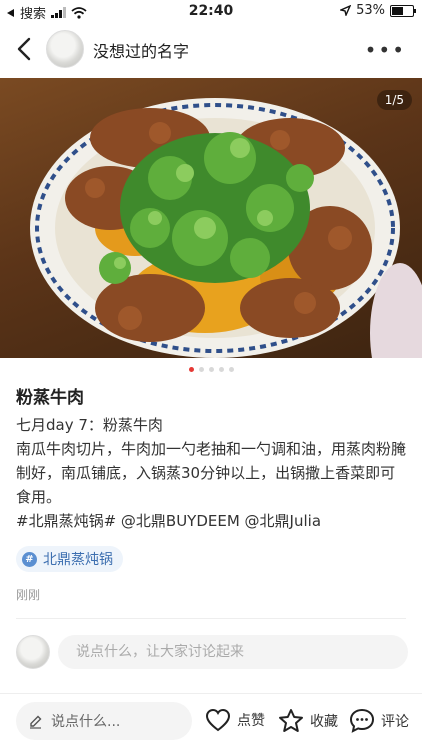  What do you see at coordinates (65, 49) in the screenshot?
I see `author-avatar` at bounding box center [65, 49].